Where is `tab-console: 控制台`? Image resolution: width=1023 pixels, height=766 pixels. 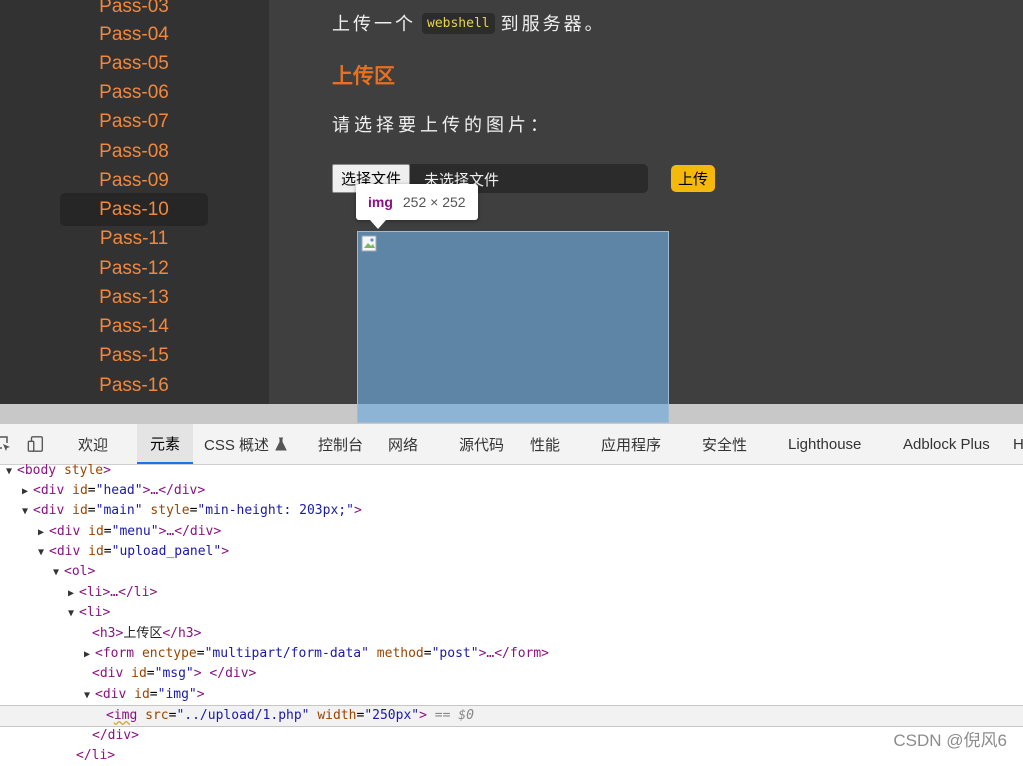
tab-console: 控制台 is located at coordinates (340, 444).